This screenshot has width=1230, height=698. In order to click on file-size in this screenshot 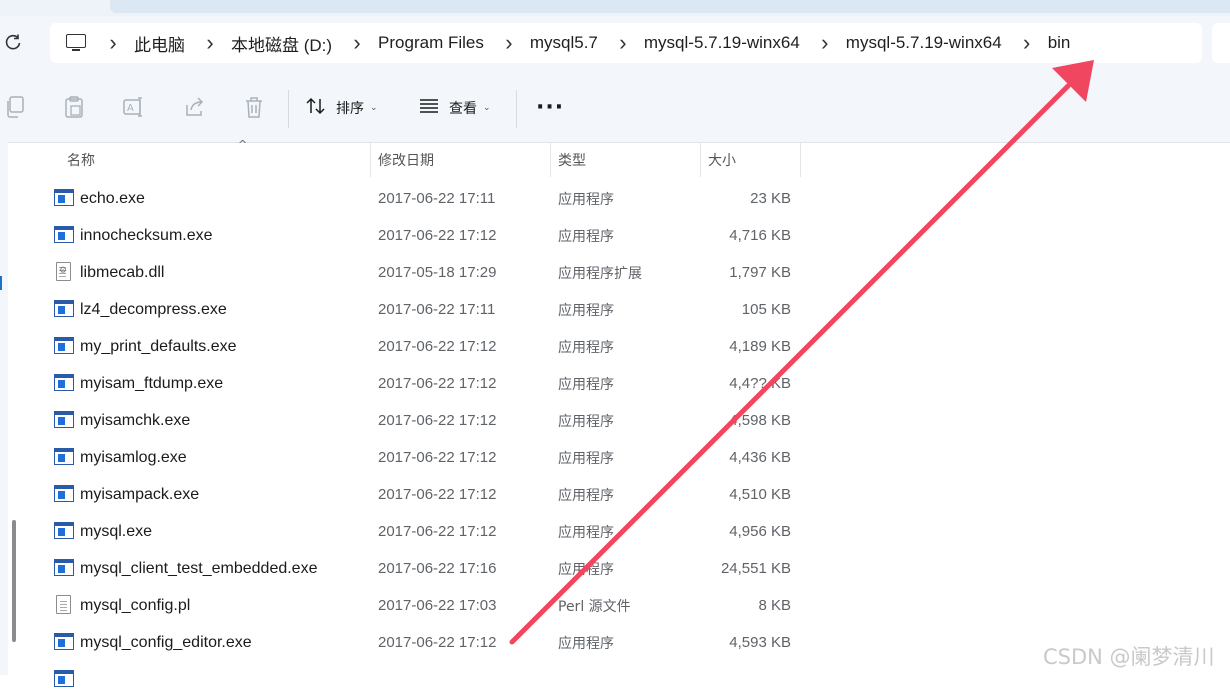, I will do `click(745, 679)`.